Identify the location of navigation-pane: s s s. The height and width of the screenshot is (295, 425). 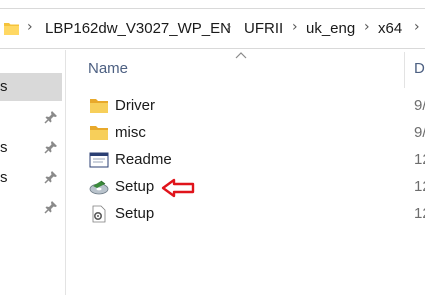
(33, 172).